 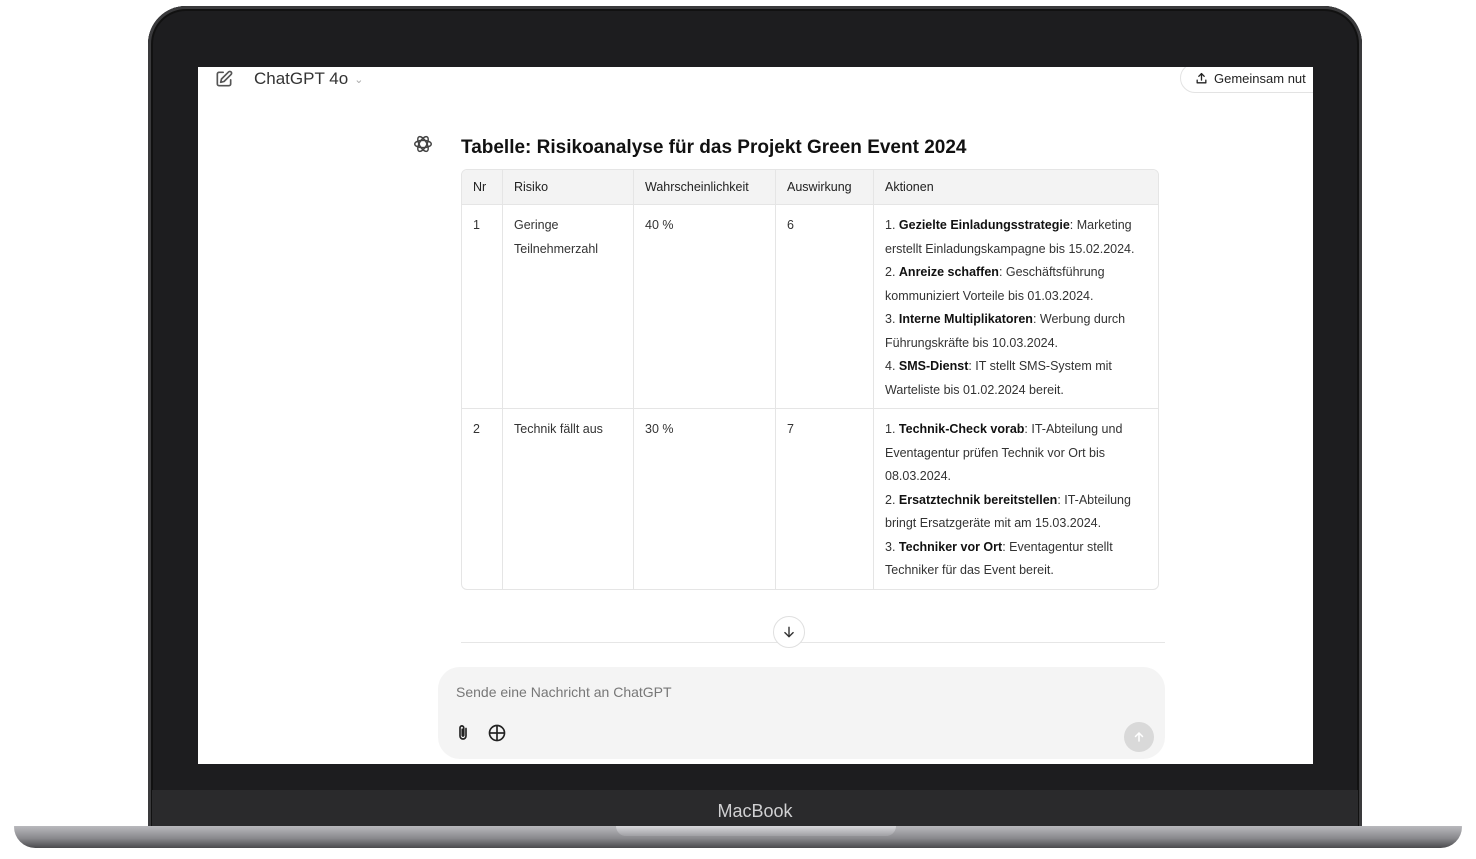 I want to click on laptop-base-notch, so click(x=756, y=831).